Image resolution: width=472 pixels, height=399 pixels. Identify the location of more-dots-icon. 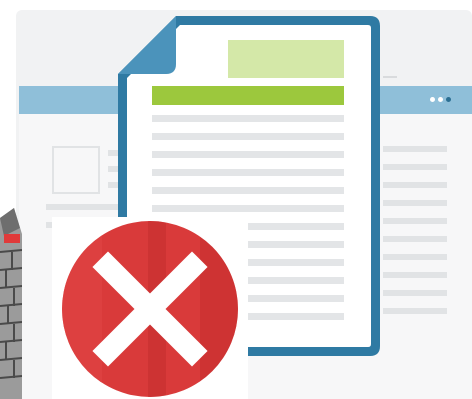
(446, 100).